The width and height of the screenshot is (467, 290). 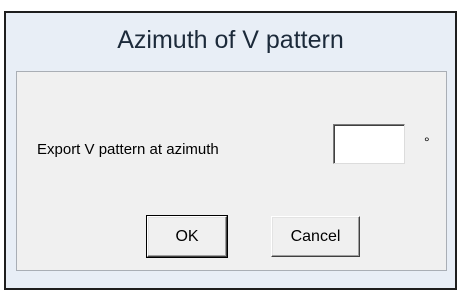 I want to click on azimuth-input, so click(x=369, y=144).